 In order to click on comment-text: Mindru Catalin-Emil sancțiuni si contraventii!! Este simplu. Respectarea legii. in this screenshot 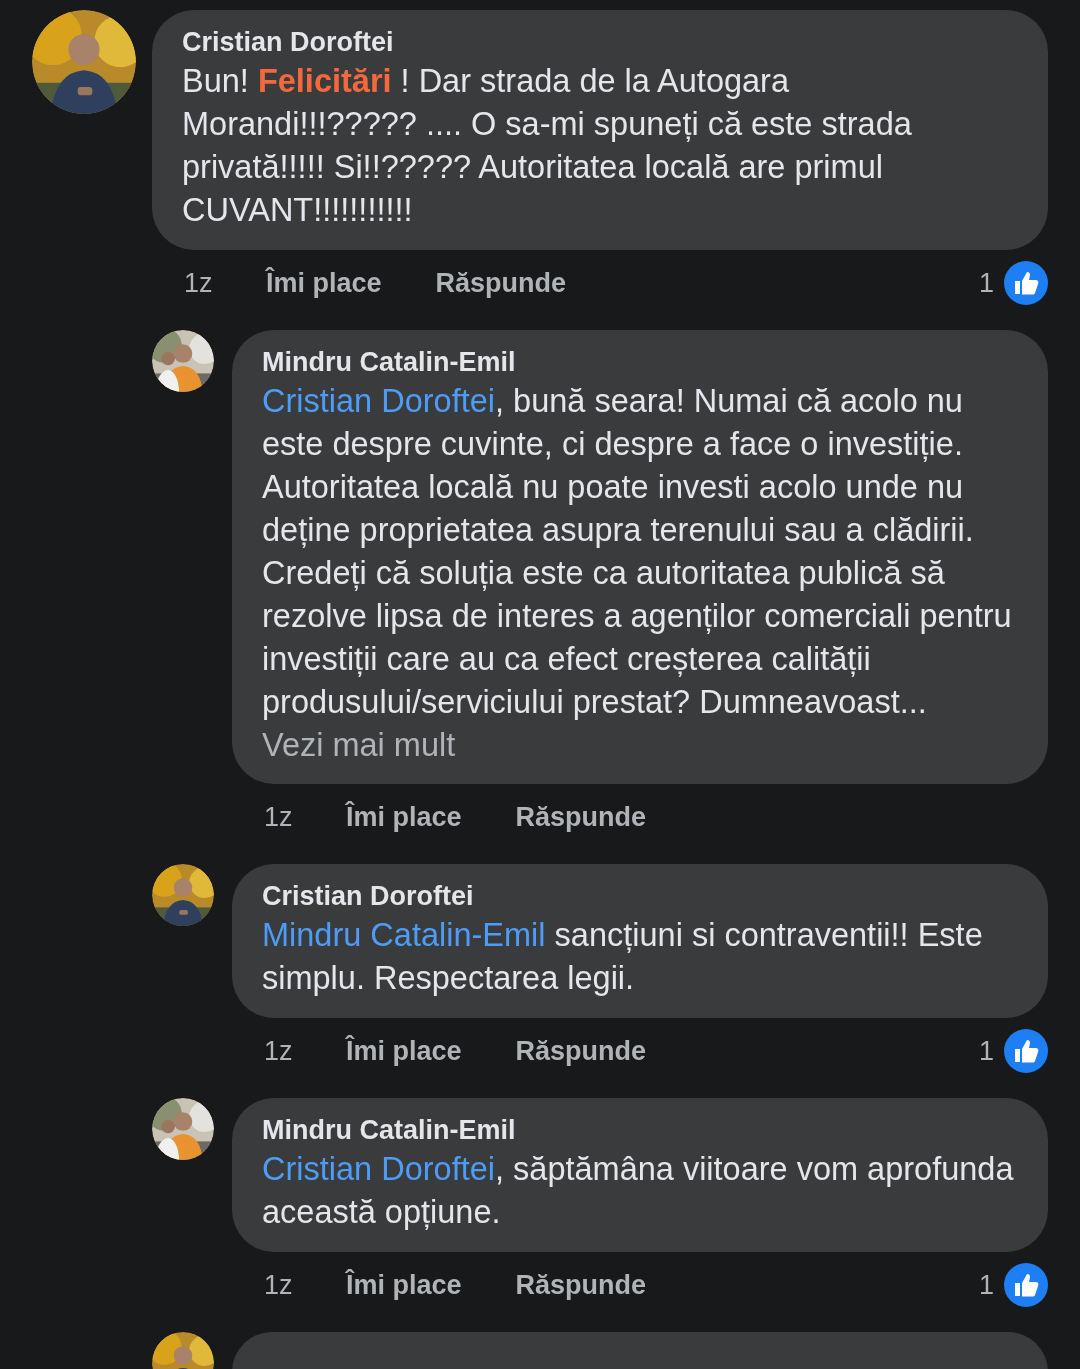, I will do `click(623, 957)`.